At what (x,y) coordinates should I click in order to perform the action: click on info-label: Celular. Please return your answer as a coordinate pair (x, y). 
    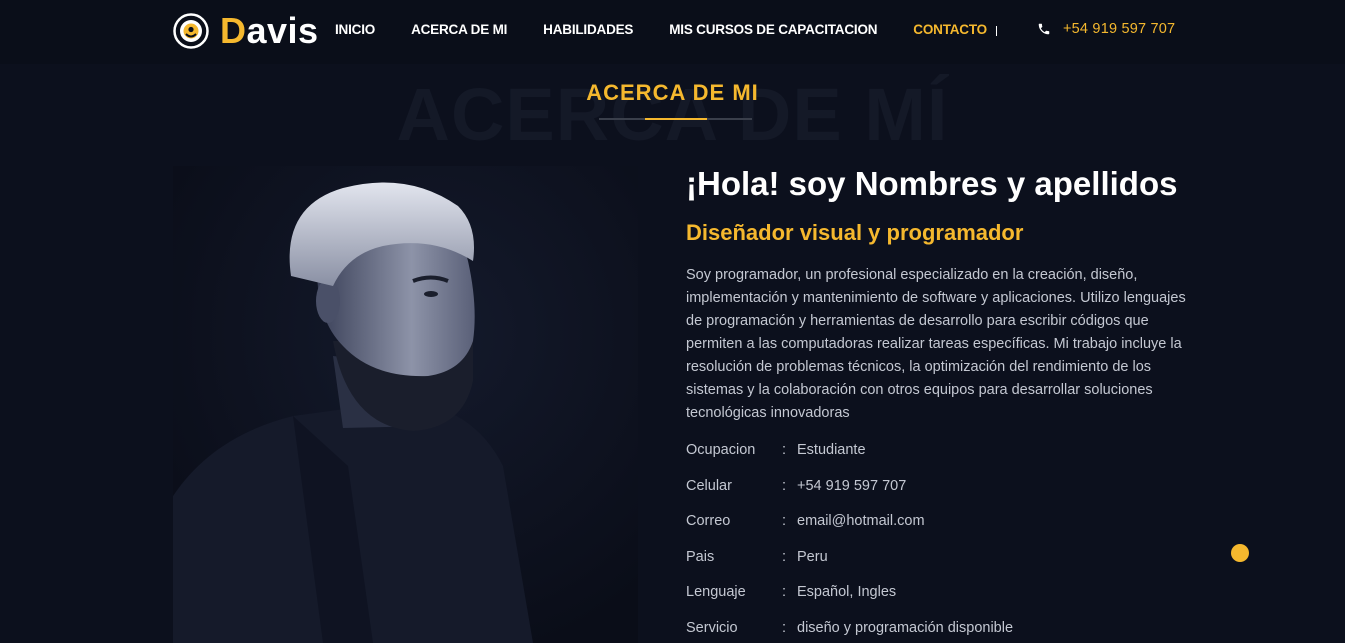
    Looking at the image, I should click on (709, 485).